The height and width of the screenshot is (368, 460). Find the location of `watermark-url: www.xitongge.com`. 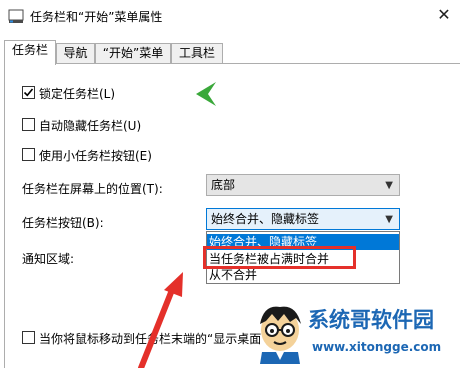

watermark-url: www.xitongge.com is located at coordinates (377, 347).